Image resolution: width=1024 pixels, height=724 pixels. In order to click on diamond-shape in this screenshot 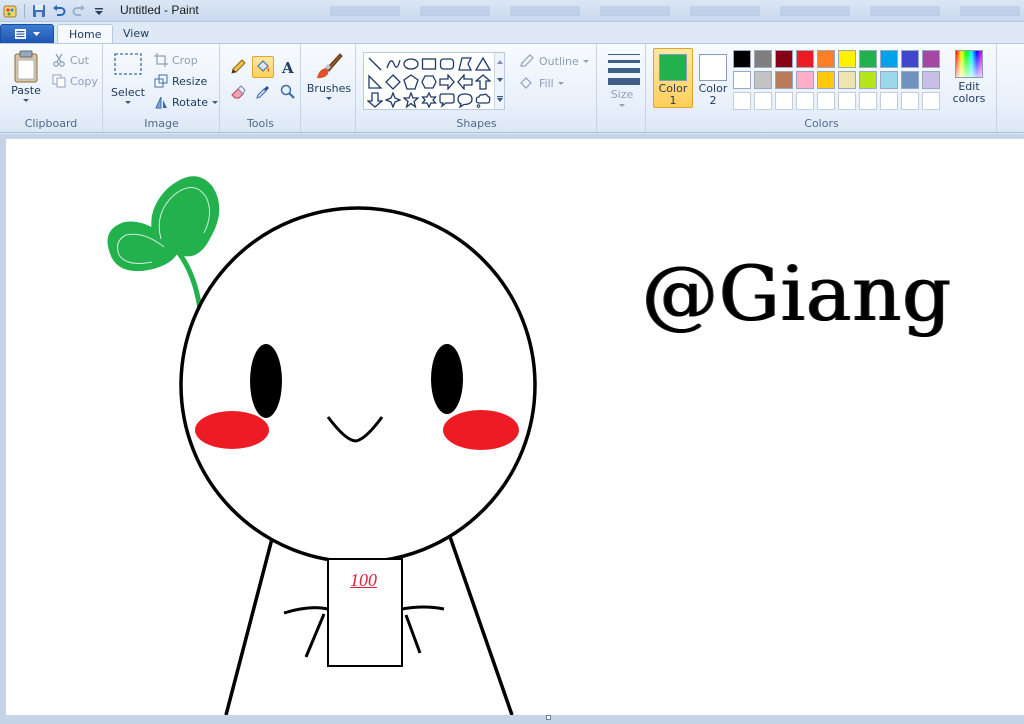, I will do `click(393, 82)`.